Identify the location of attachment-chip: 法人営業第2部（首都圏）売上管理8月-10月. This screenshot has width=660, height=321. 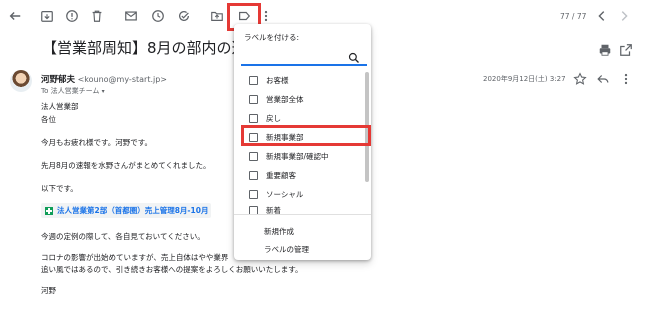
(126, 210).